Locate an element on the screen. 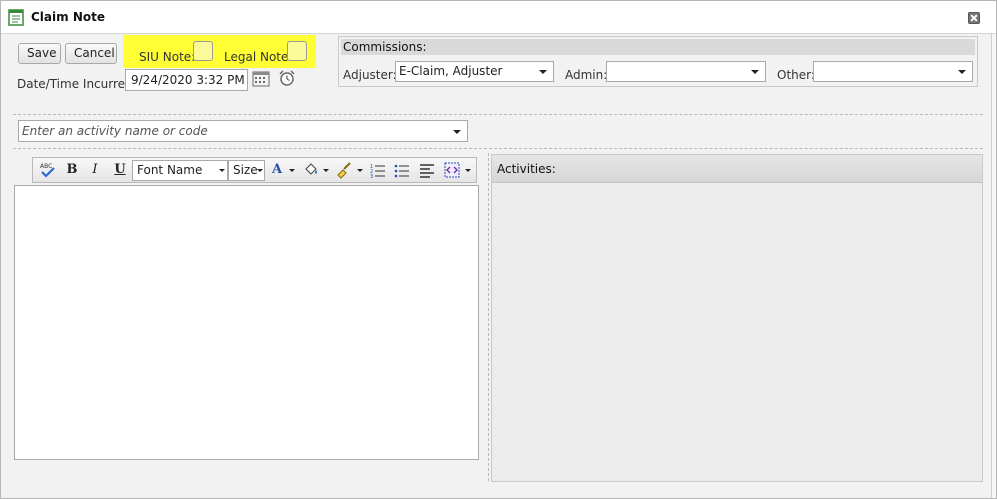 This screenshot has height=499, width=997. font-color-icon: A is located at coordinates (277, 170).